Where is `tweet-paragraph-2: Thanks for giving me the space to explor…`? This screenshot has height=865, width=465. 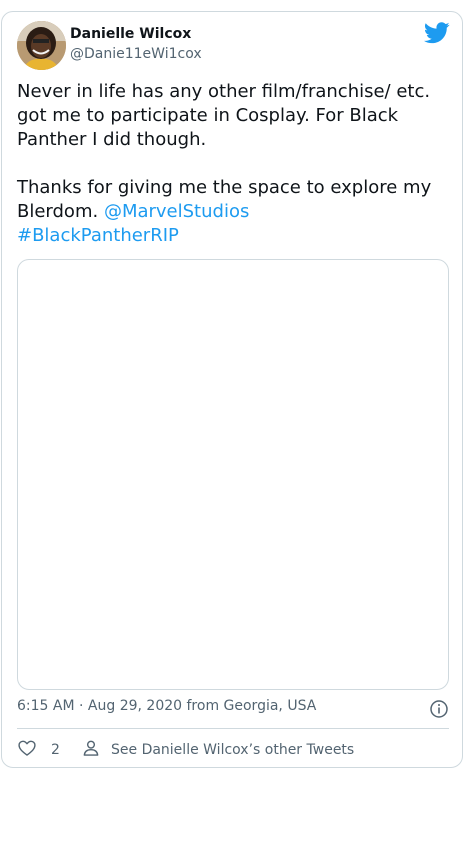
tweet-paragraph-2: Thanks for giving me the space to explor… is located at coordinates (227, 212).